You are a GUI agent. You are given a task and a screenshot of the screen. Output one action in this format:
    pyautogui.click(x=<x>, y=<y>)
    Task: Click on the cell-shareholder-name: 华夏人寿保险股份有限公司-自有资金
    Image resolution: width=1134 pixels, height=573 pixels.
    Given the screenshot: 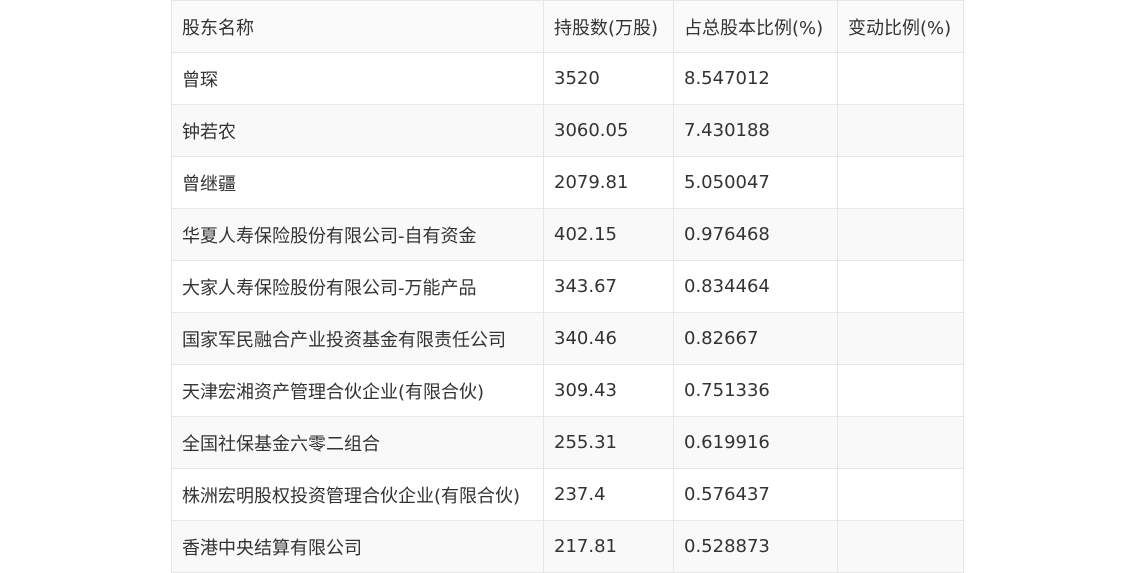 What is the action you would take?
    pyautogui.click(x=357, y=234)
    